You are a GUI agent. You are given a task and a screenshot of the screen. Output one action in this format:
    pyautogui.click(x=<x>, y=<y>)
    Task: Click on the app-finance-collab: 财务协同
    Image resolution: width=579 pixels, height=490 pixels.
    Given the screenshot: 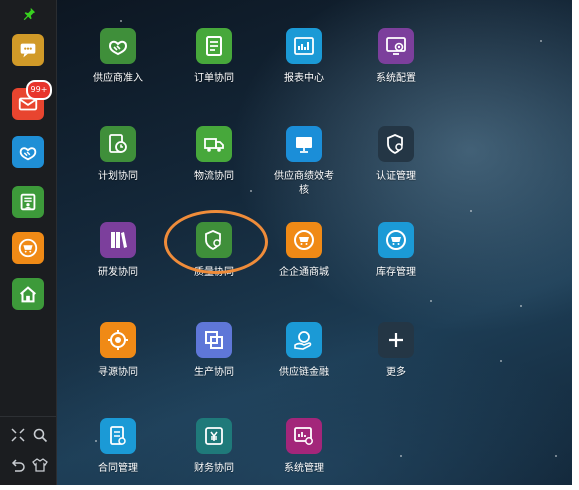 What is the action you would take?
    pyautogui.click(x=214, y=447)
    